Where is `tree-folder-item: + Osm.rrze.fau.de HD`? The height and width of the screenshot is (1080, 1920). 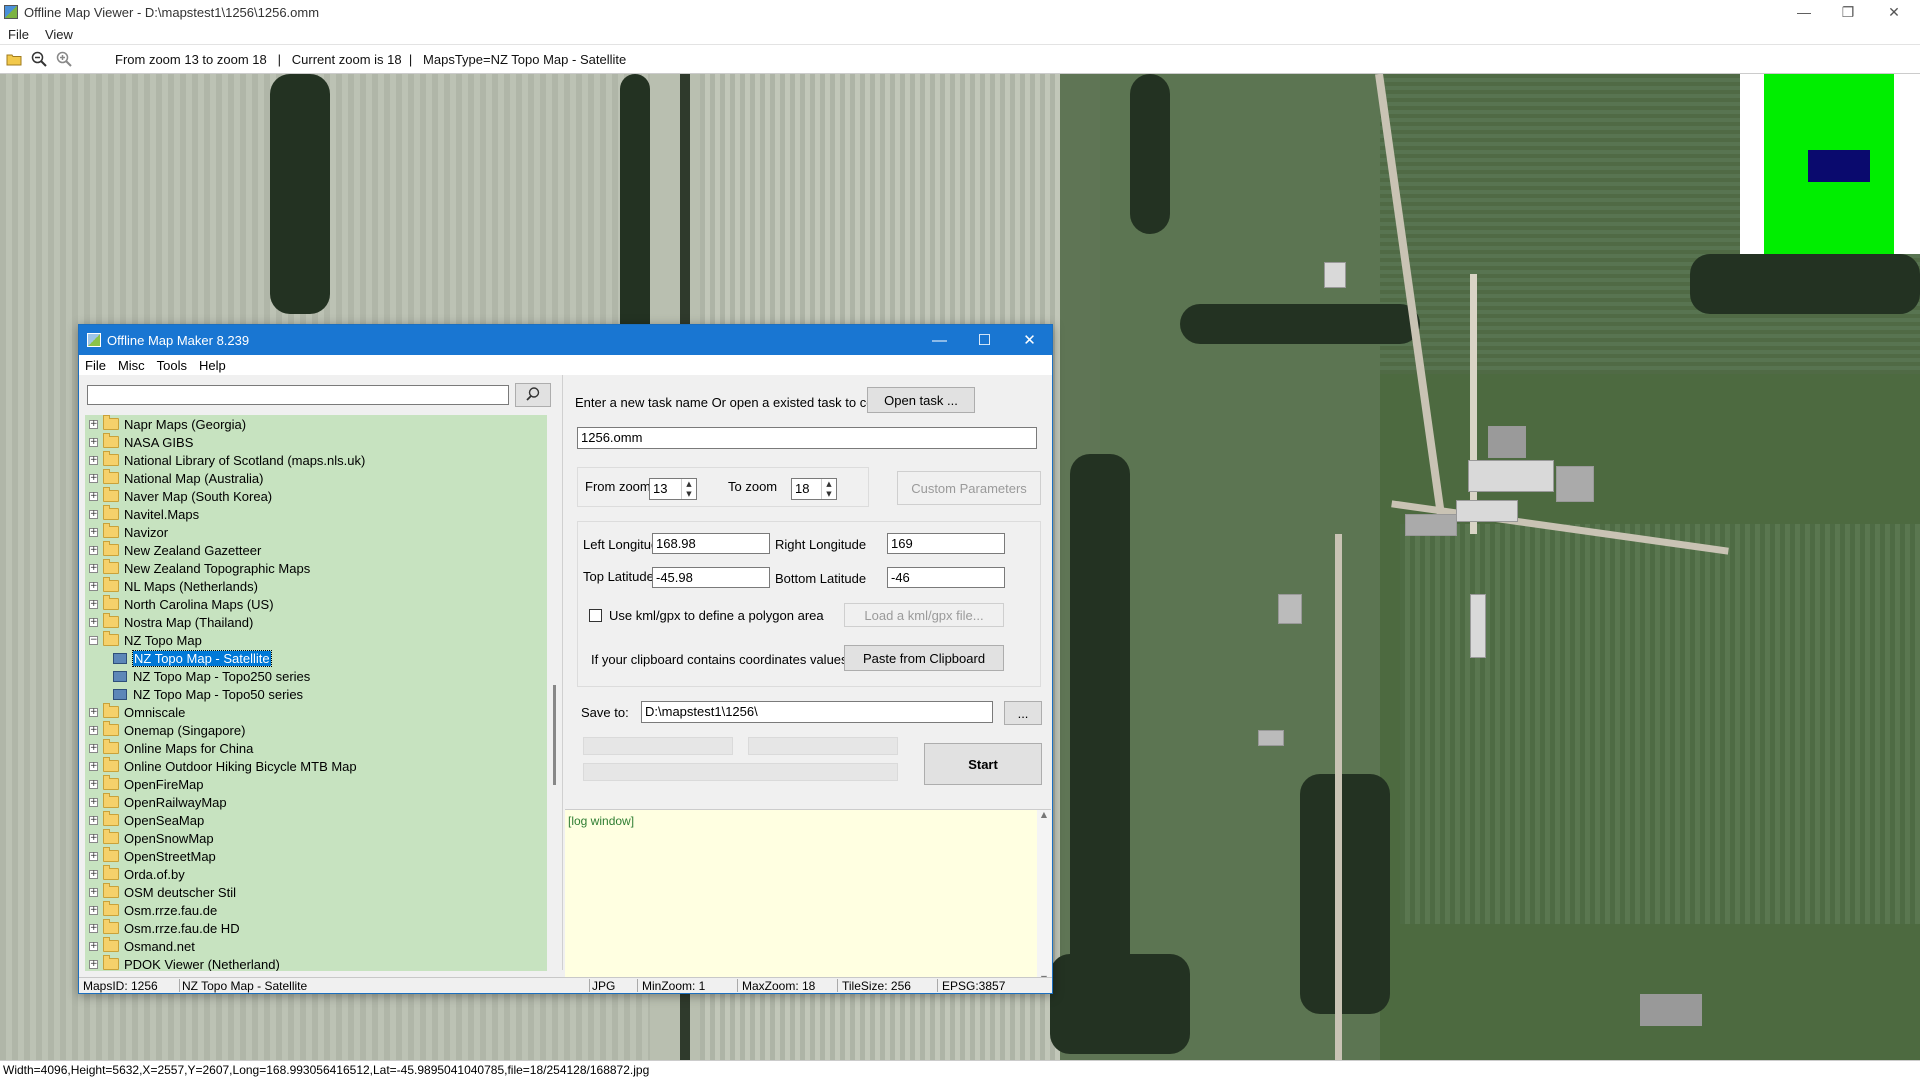
tree-folder-item: + Osm.rrze.fau.de HD is located at coordinates (162, 928).